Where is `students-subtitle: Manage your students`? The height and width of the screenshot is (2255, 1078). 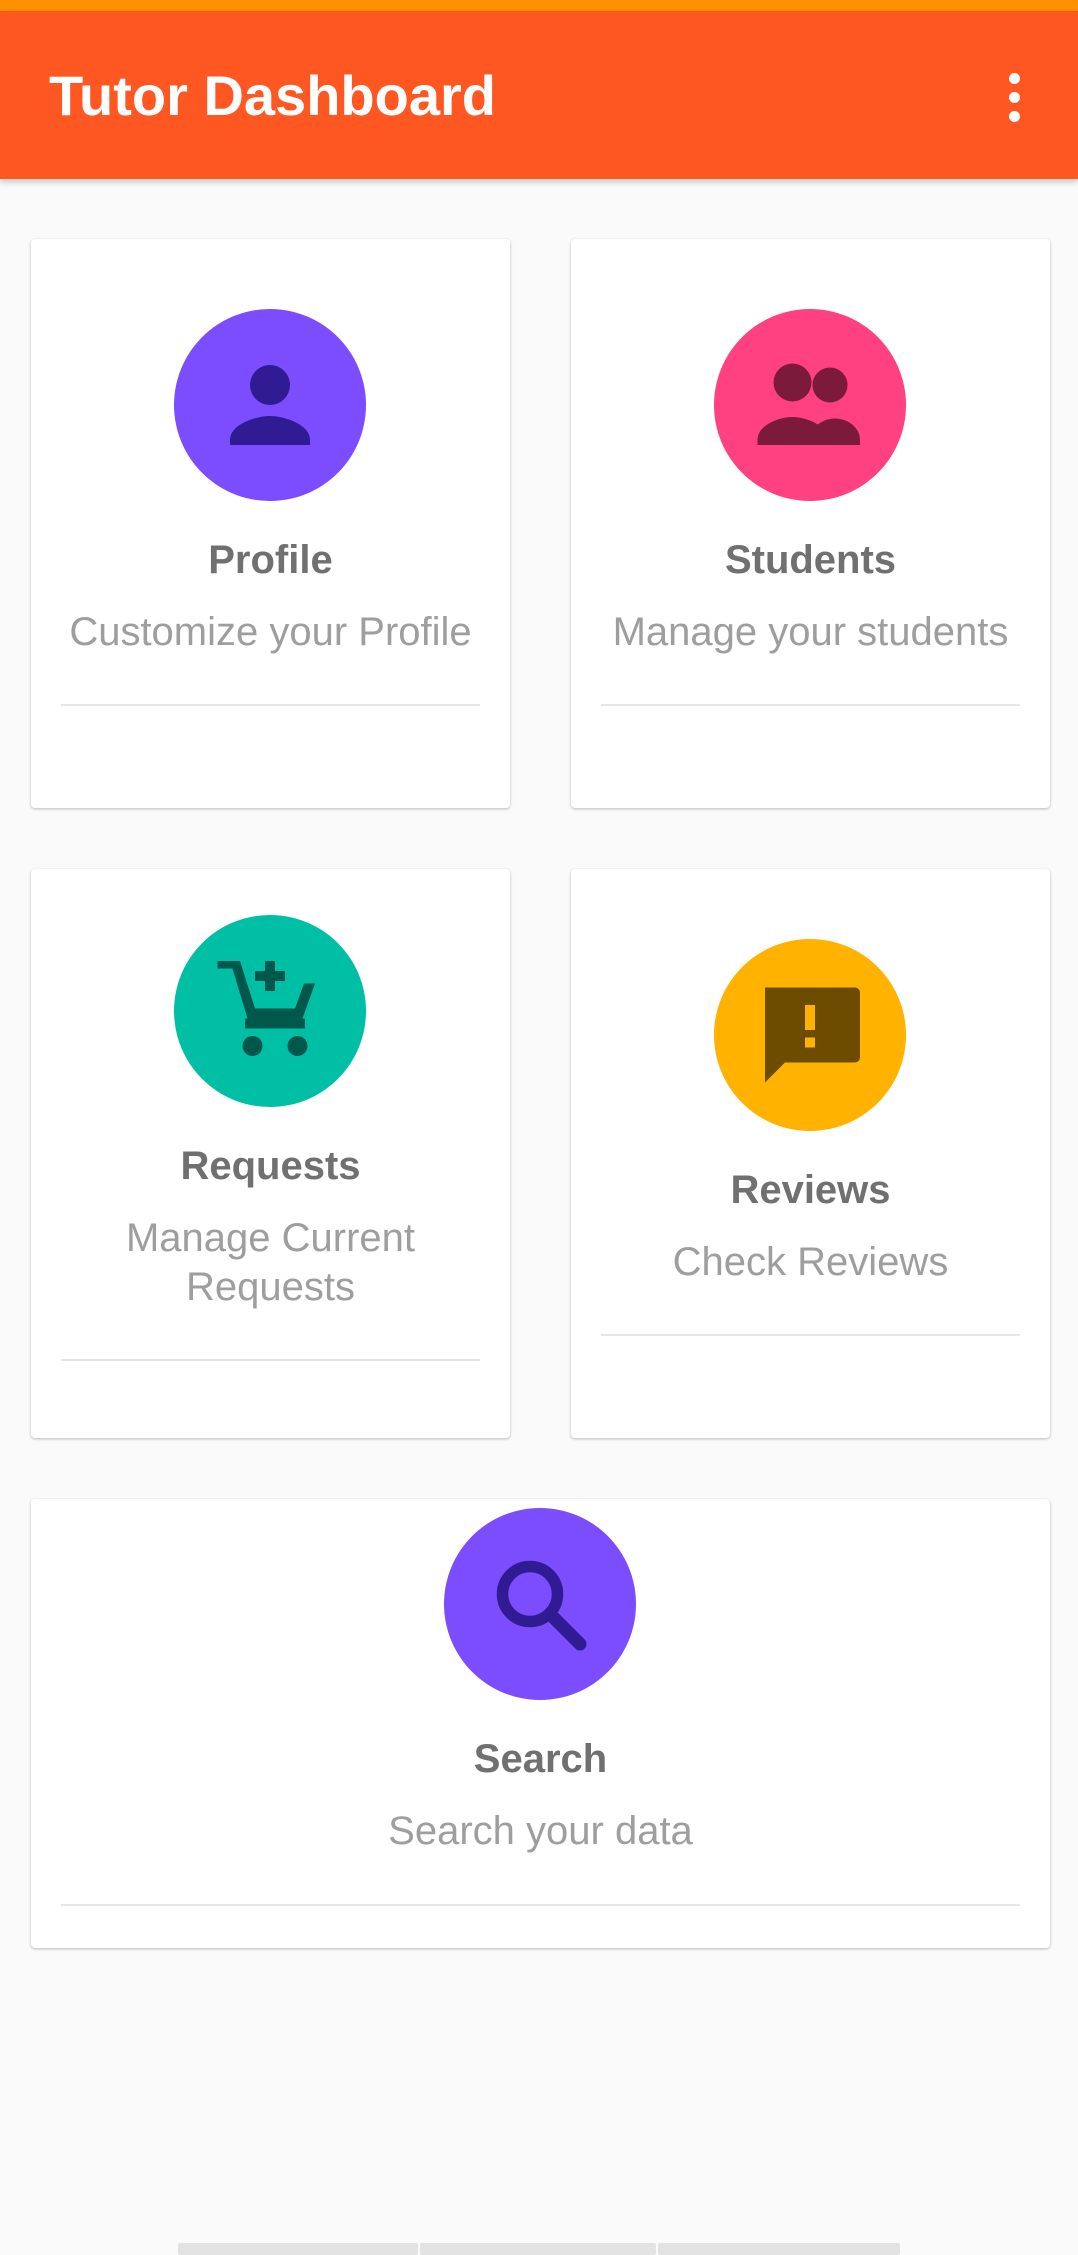 students-subtitle: Manage your students is located at coordinates (810, 632).